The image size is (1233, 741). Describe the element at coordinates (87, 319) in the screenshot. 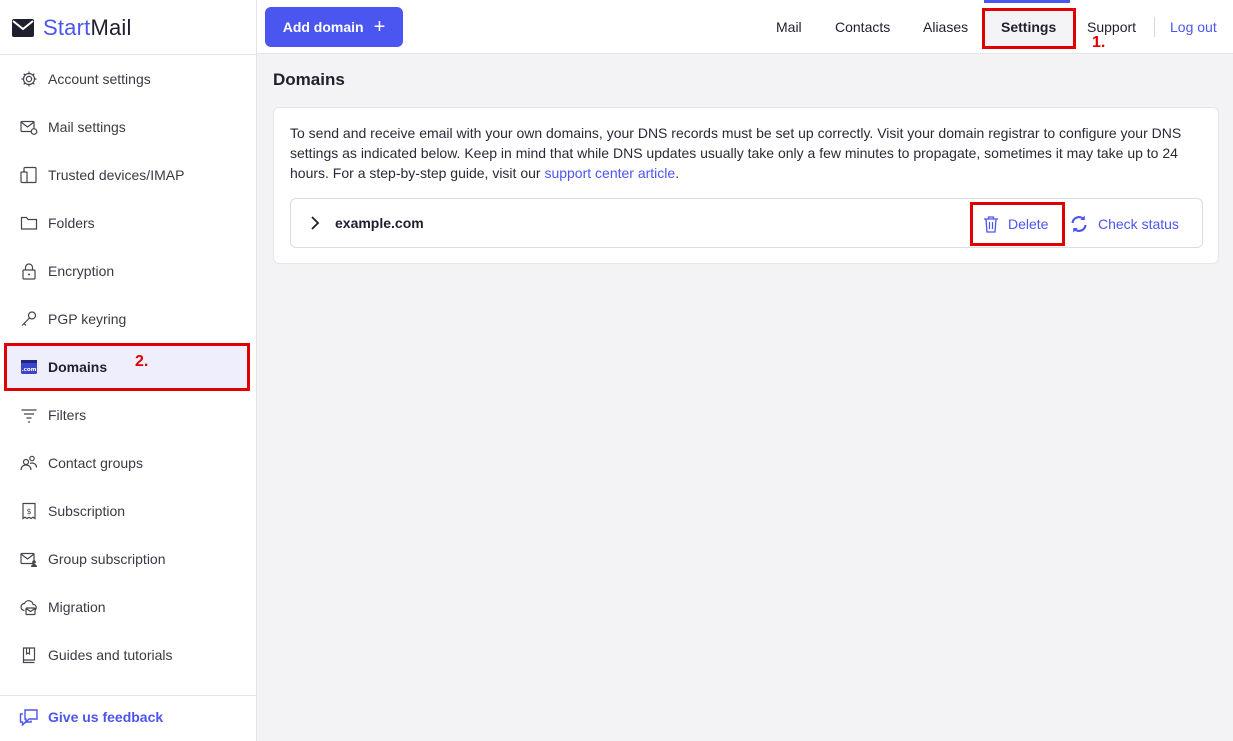

I see `sidebar-item-label: PGP keyring` at that location.